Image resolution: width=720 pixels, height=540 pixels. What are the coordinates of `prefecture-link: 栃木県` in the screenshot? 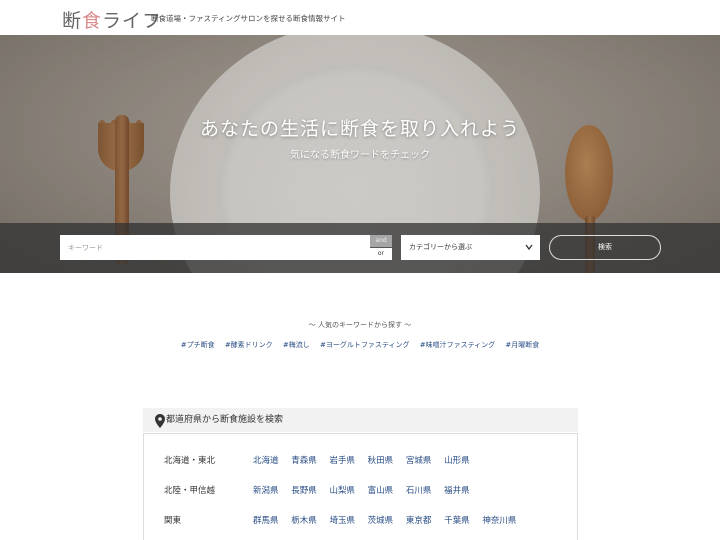 It's located at (304, 521).